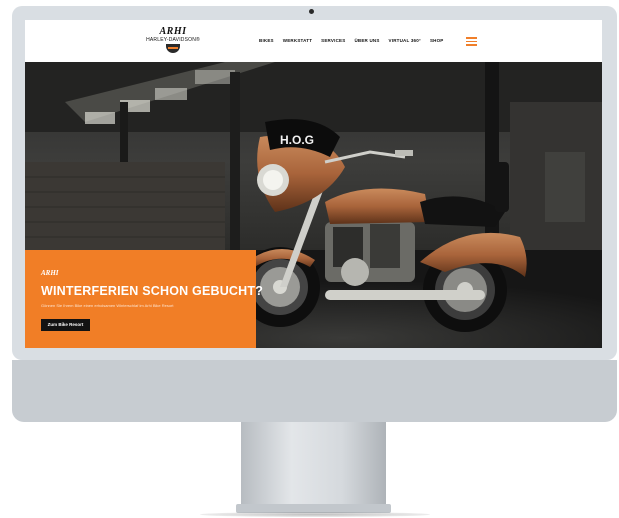  What do you see at coordinates (314, 391) in the screenshot?
I see `imac-chin` at bounding box center [314, 391].